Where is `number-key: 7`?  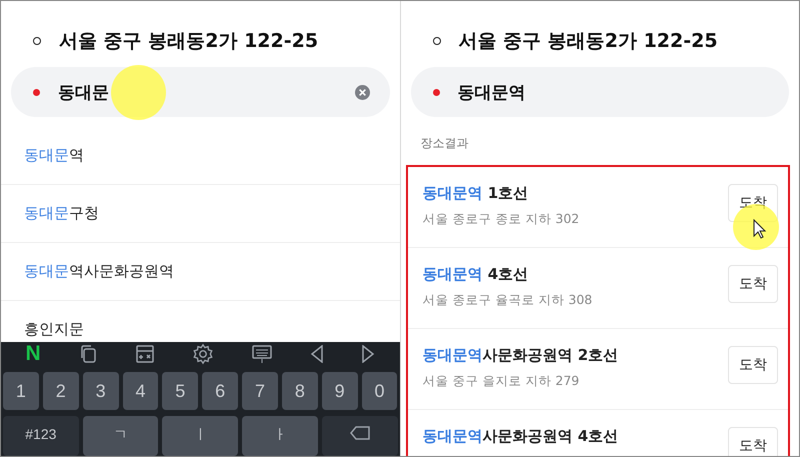
number-key: 7 is located at coordinates (260, 391).